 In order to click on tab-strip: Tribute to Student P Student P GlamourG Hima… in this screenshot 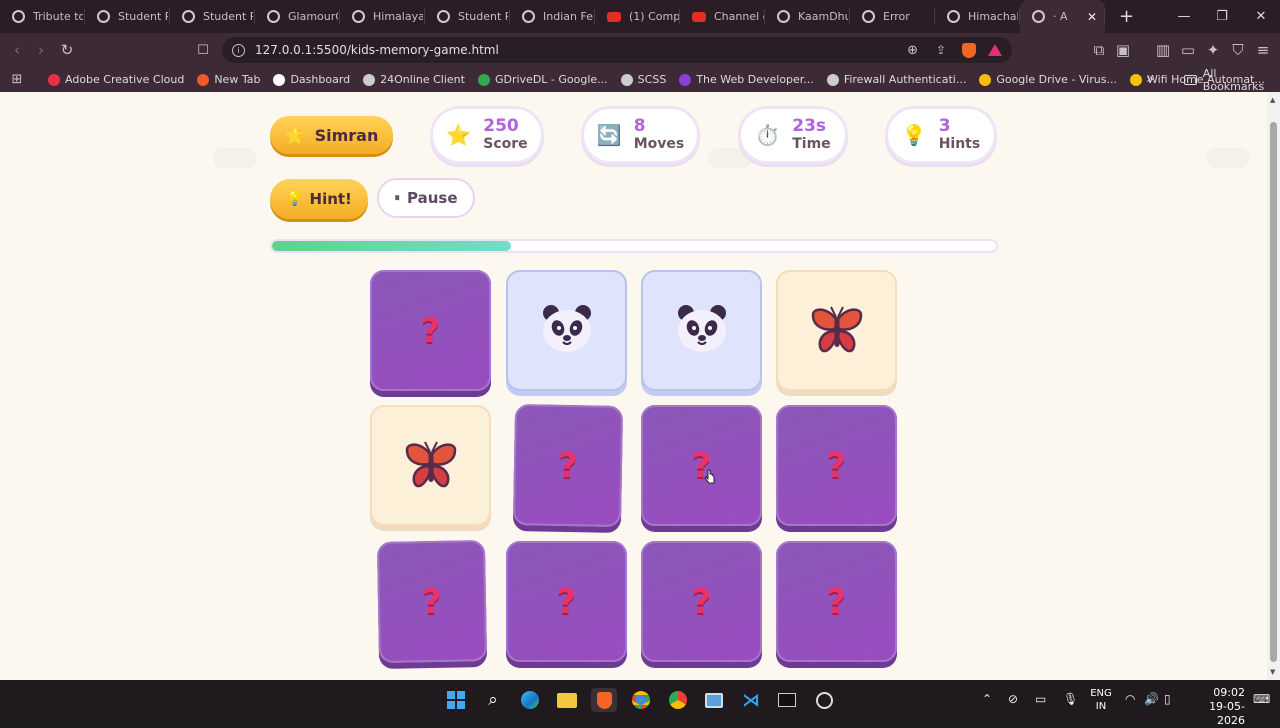, I will do `click(640, 16)`.